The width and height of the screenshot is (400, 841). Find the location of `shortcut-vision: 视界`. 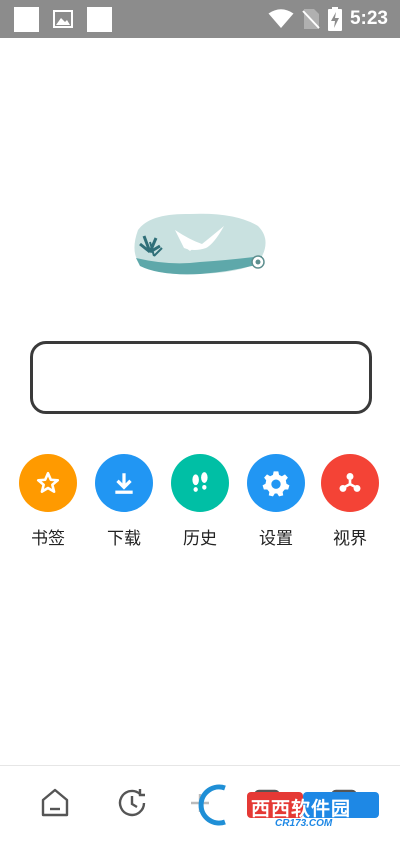

shortcut-vision: 视界 is located at coordinates (350, 504).